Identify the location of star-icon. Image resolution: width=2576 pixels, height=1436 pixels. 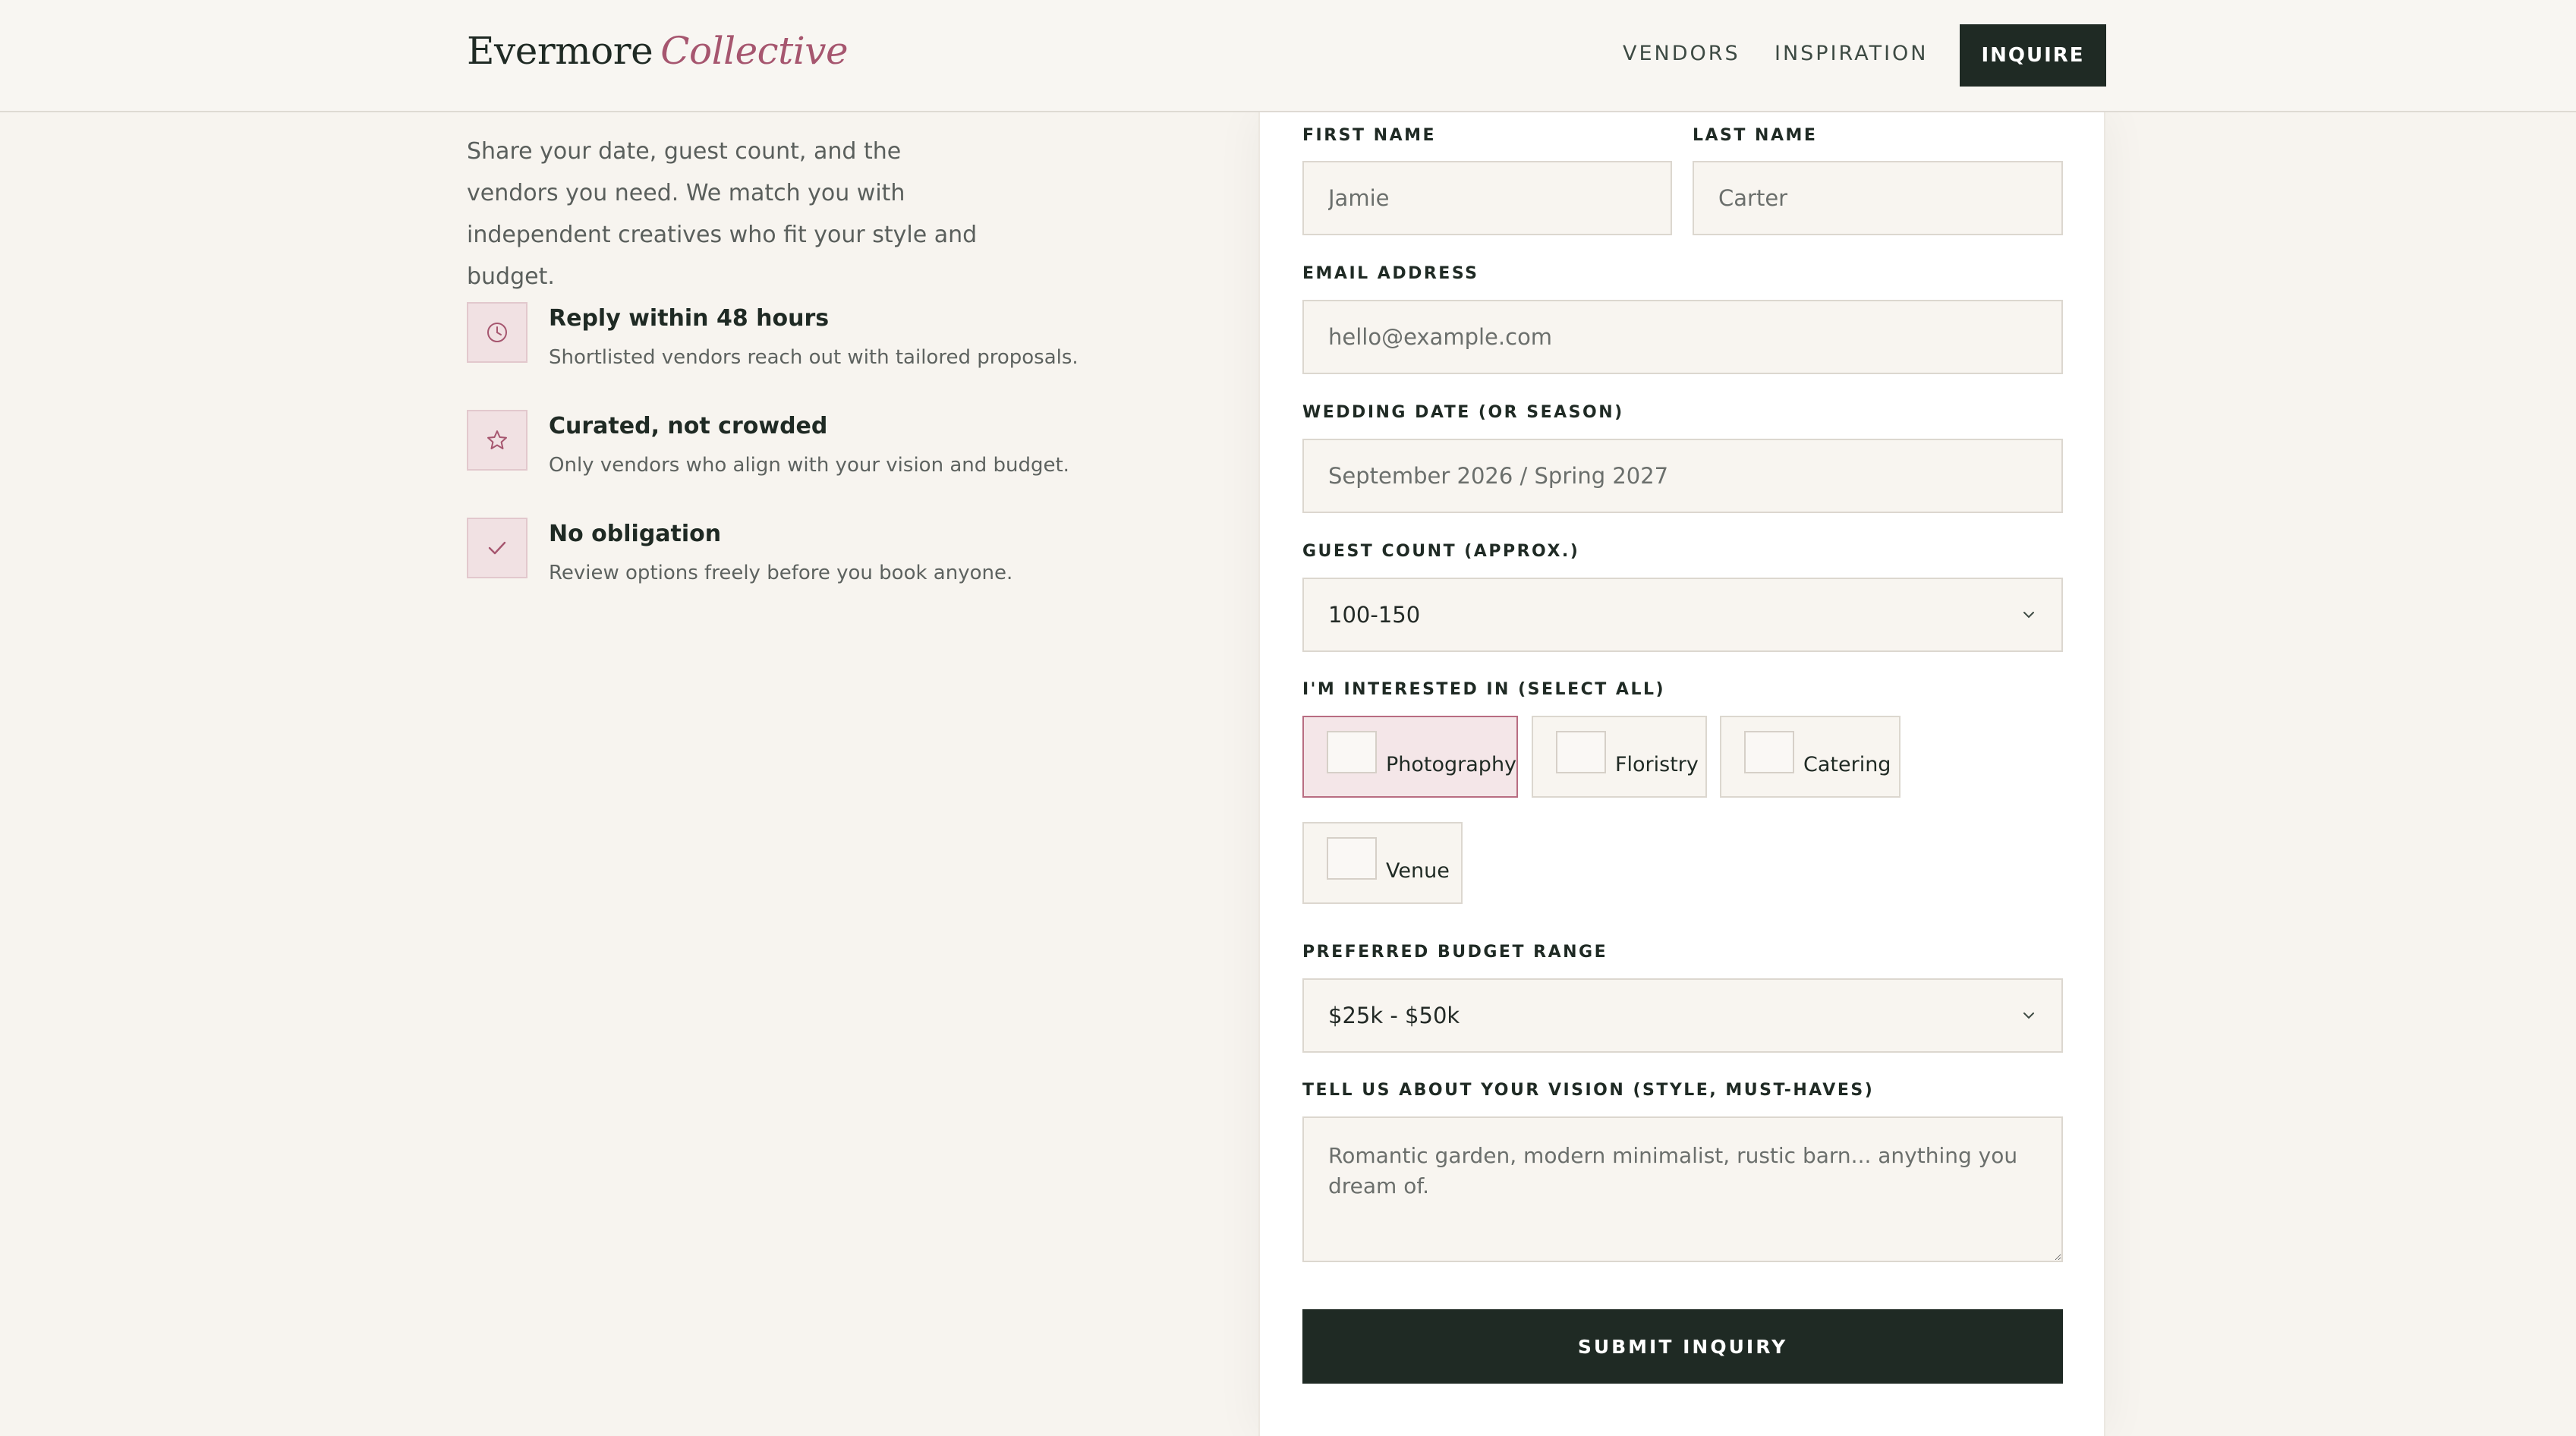
(497, 441).